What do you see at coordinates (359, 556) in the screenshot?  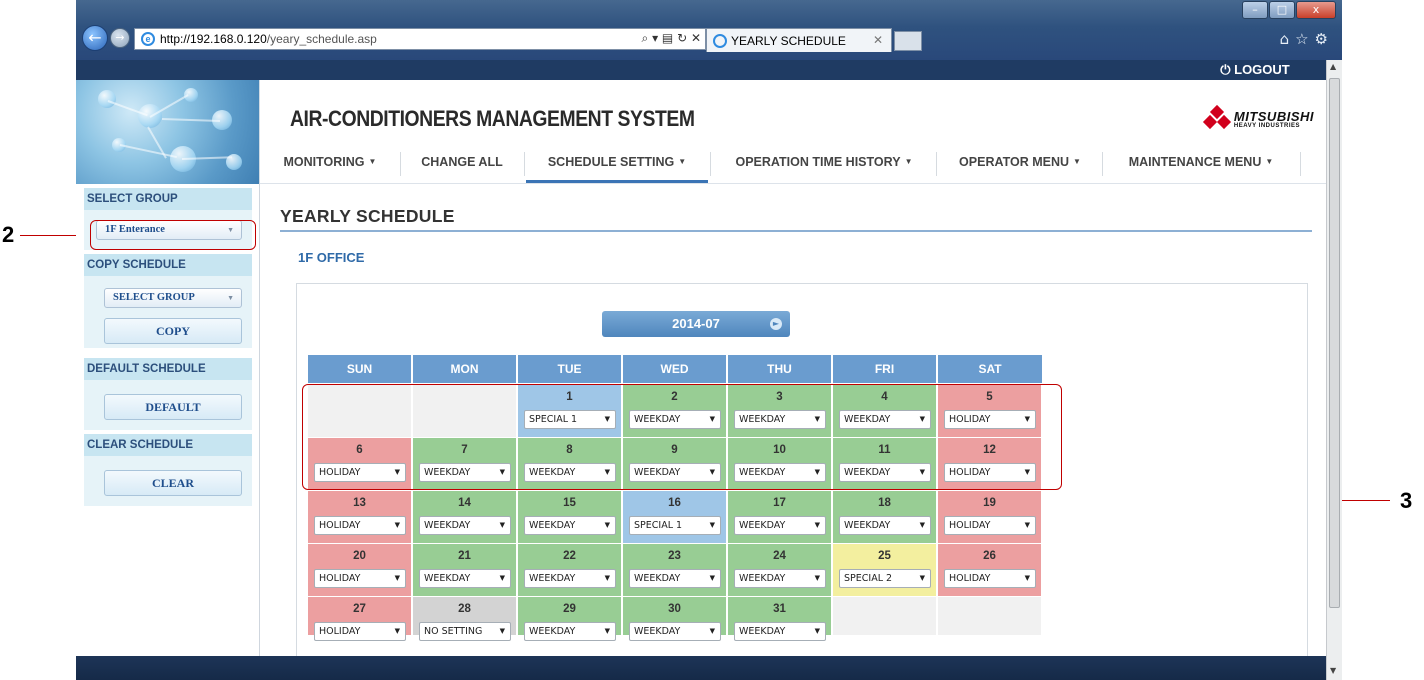 I see `day-number: 20` at bounding box center [359, 556].